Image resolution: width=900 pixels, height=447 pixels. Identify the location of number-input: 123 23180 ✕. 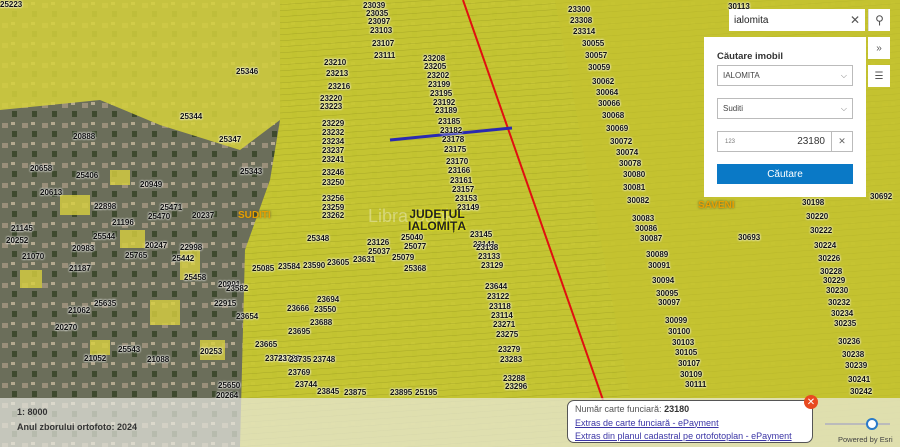
(785, 141).